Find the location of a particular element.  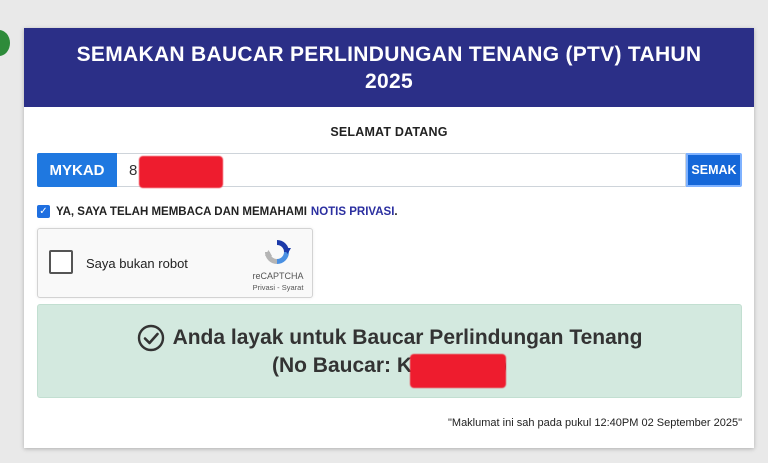

welcome-text: SELAMAT DATANG is located at coordinates (389, 132).